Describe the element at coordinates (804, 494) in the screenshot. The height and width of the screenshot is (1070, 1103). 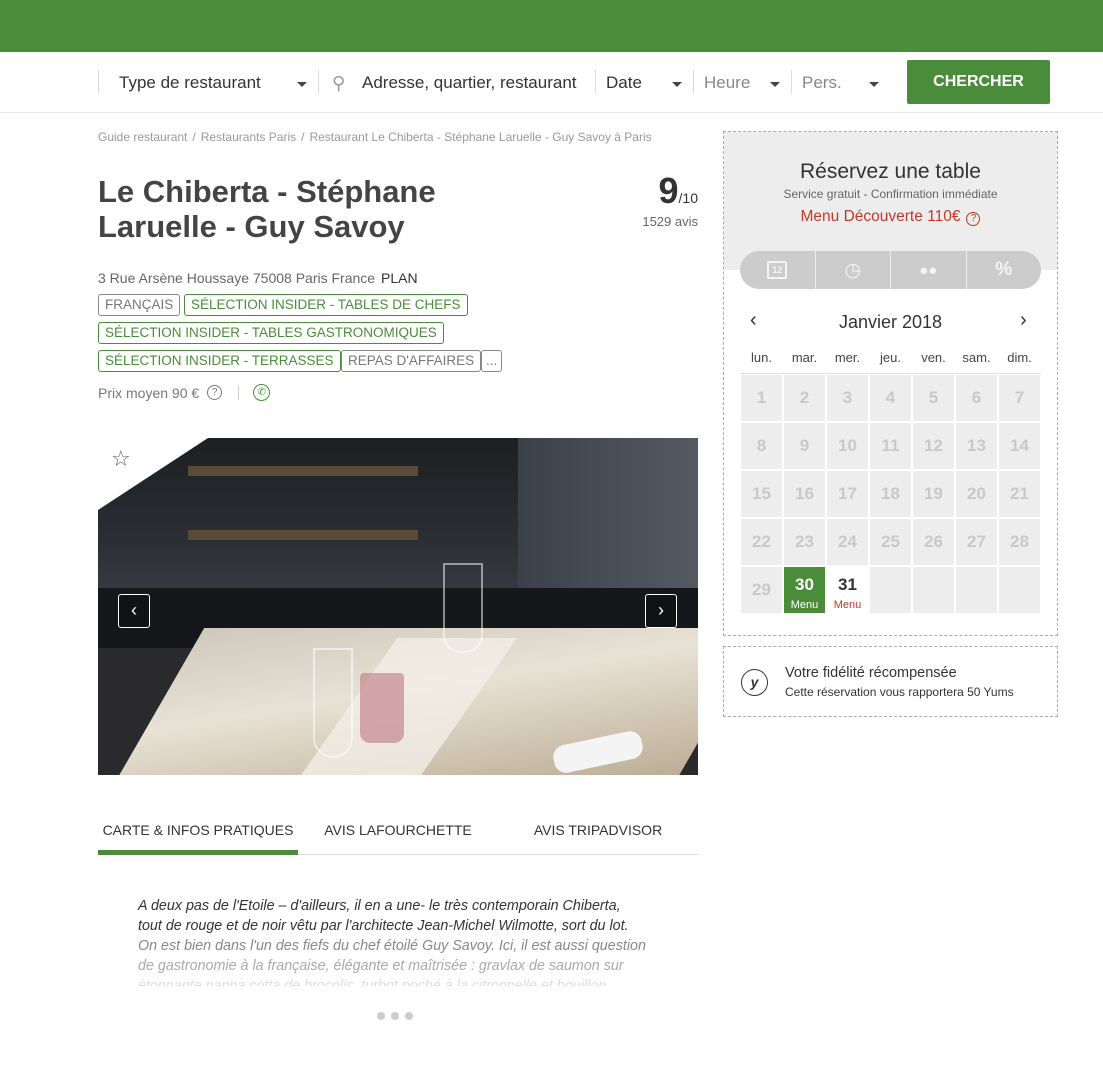
I see `calendar-day: 16` at that location.